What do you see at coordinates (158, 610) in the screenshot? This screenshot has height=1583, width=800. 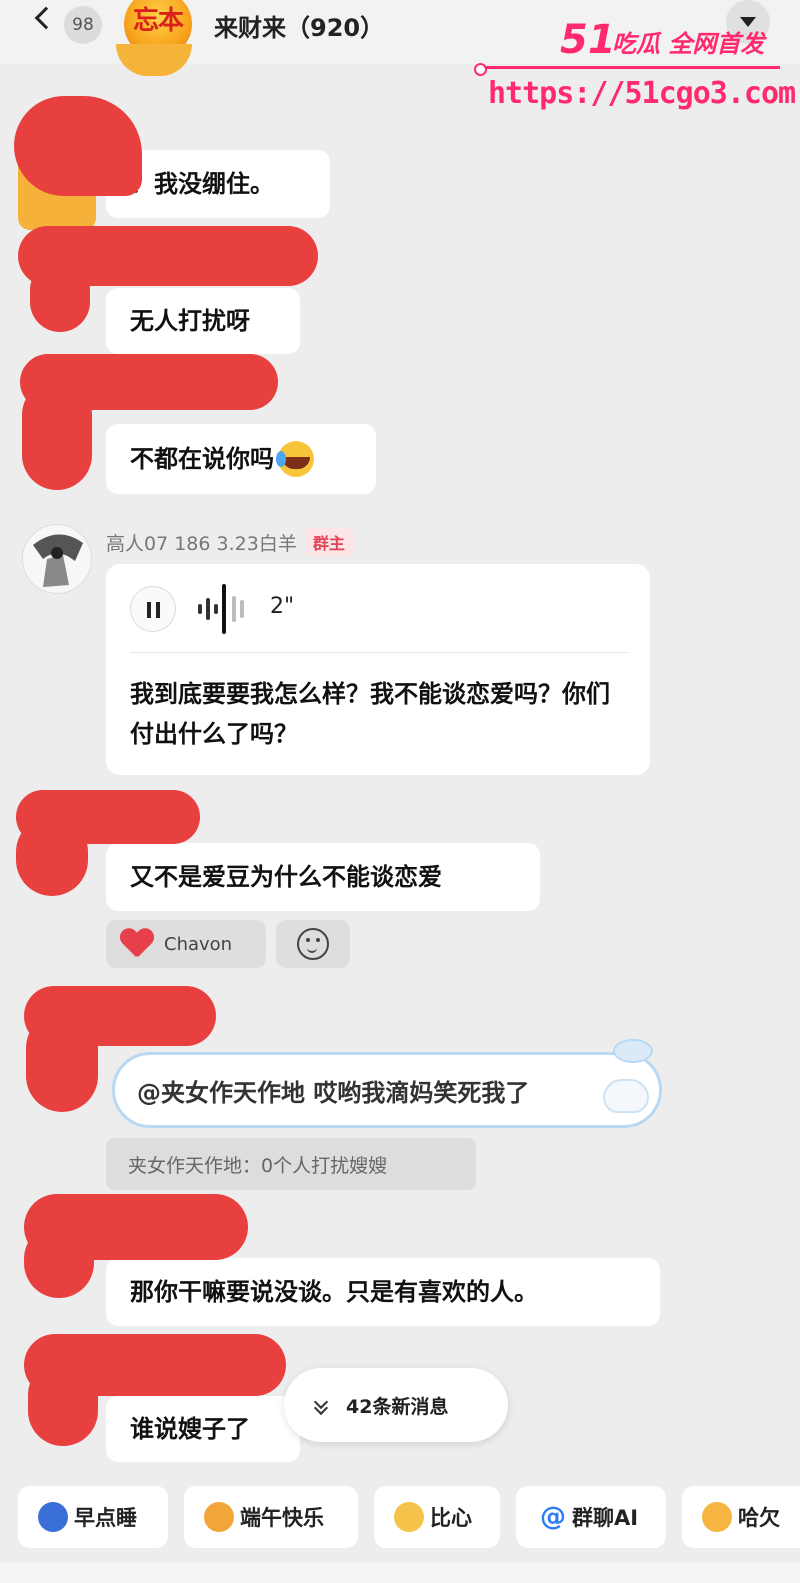 I see `pause-icon-bar` at bounding box center [158, 610].